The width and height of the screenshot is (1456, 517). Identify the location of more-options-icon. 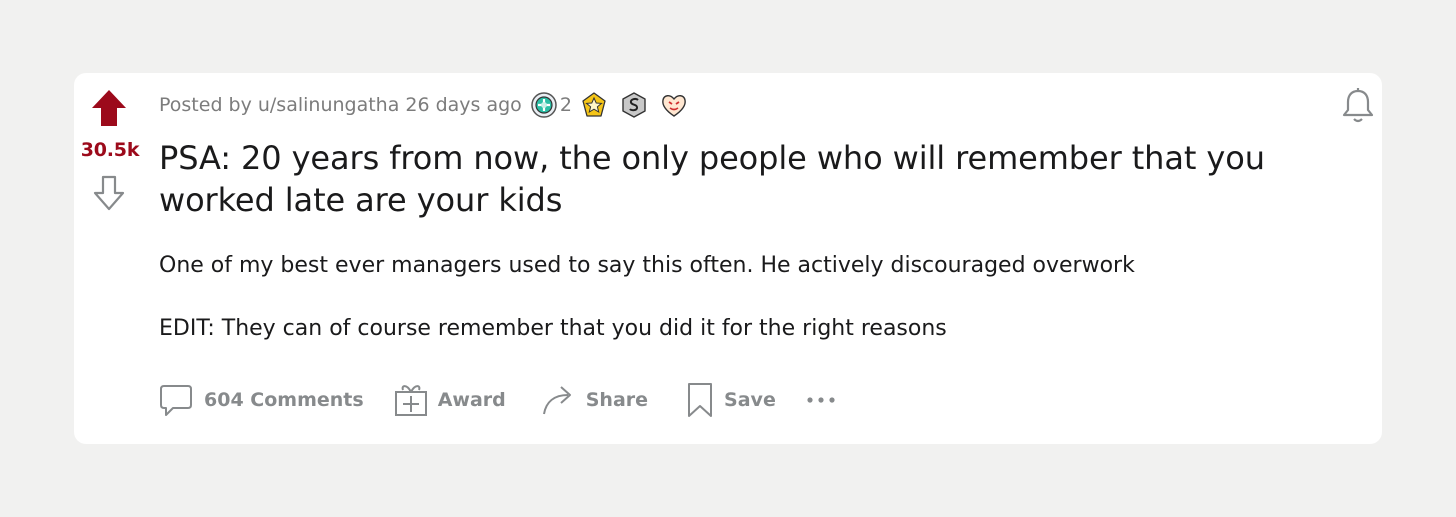
(821, 400).